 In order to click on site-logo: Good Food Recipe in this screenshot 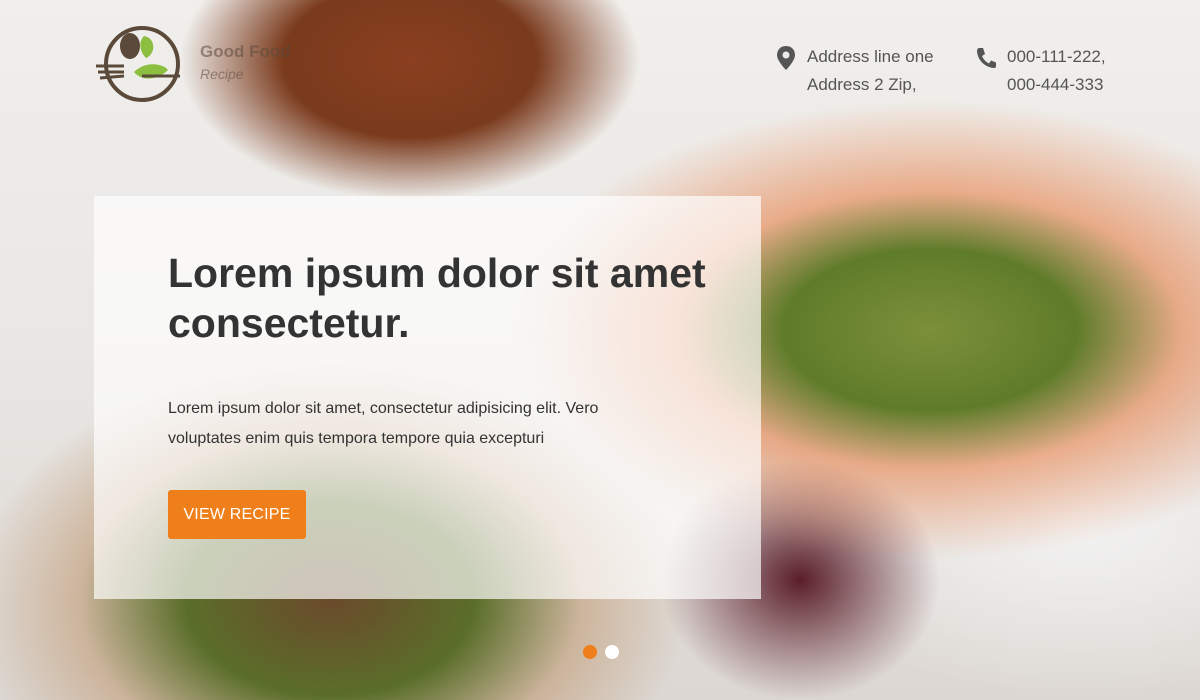, I will do `click(192, 64)`.